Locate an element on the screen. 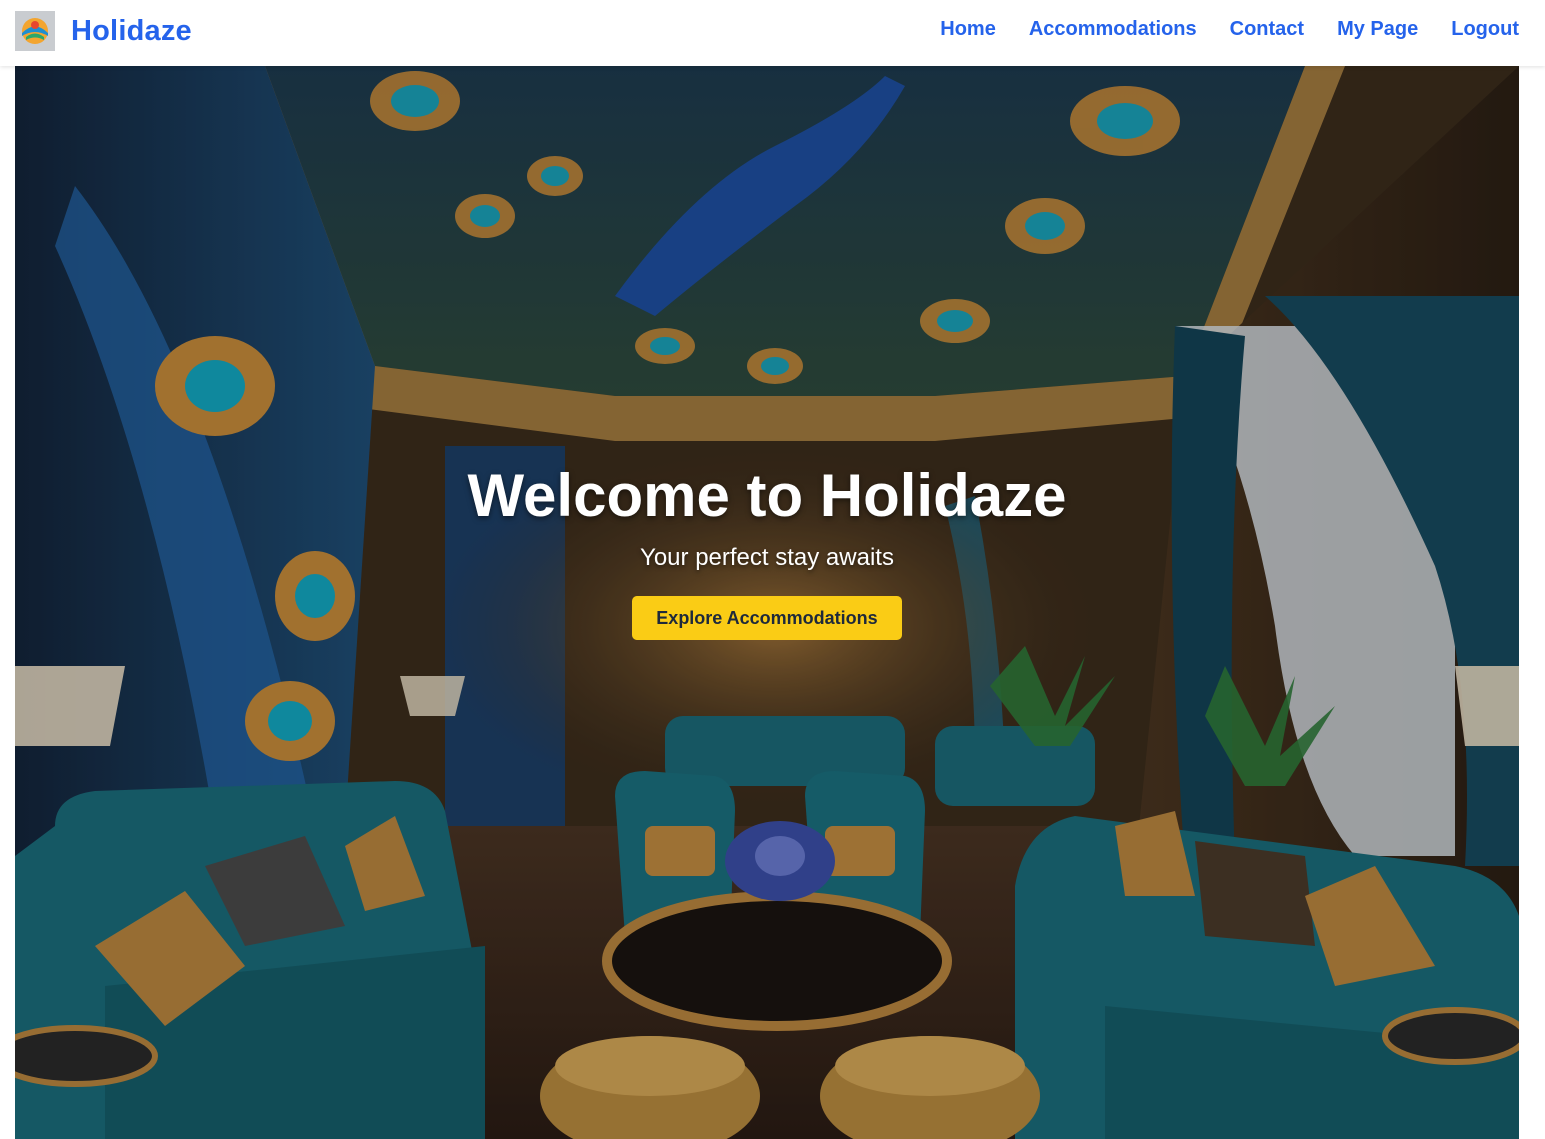 The width and height of the screenshot is (1545, 1139). holidaze-logo-icon is located at coordinates (35, 31).